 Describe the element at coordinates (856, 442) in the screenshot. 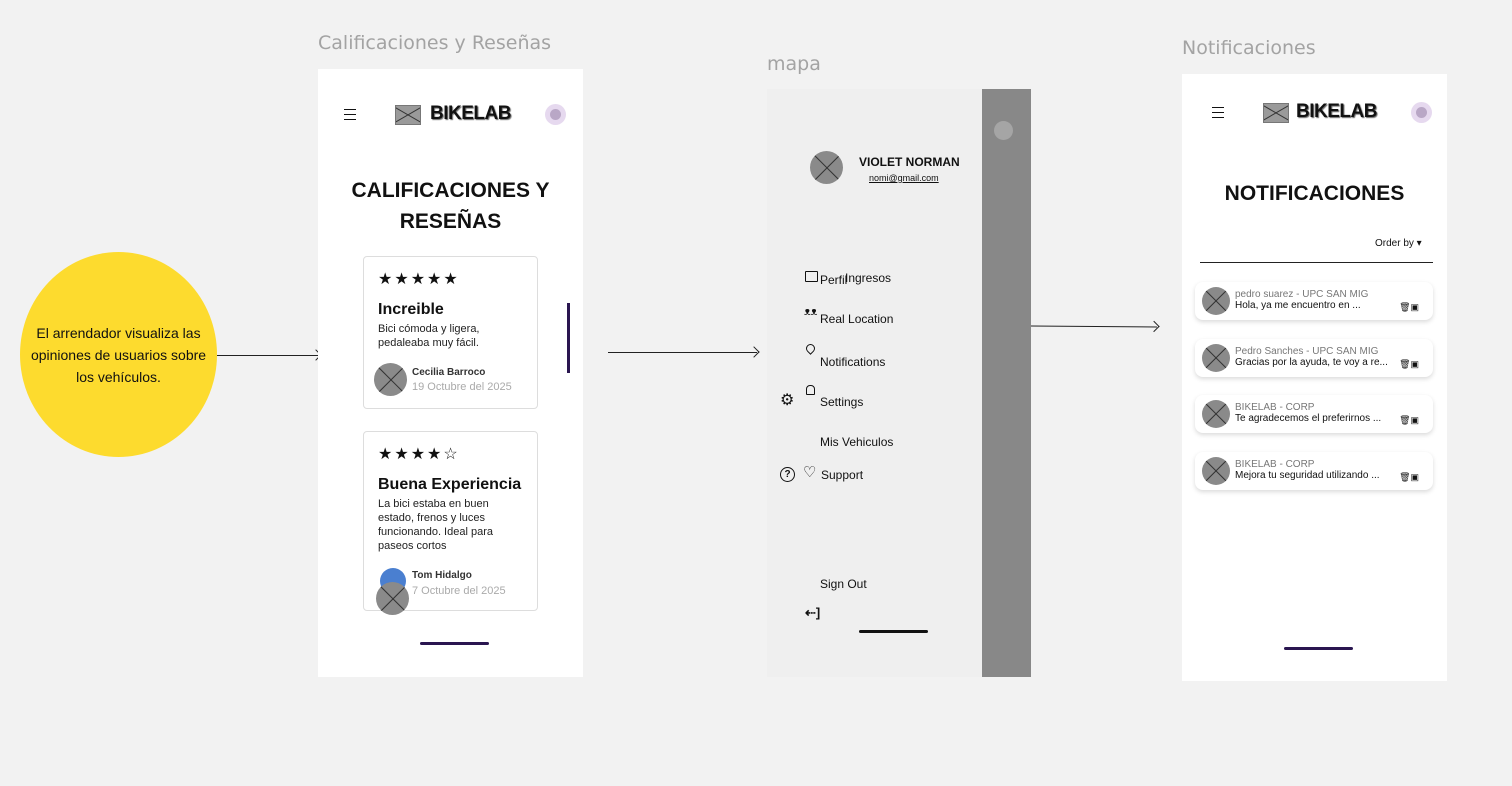

I see `menu-item-mis-vehiculos: Mis Vehiculos` at that location.